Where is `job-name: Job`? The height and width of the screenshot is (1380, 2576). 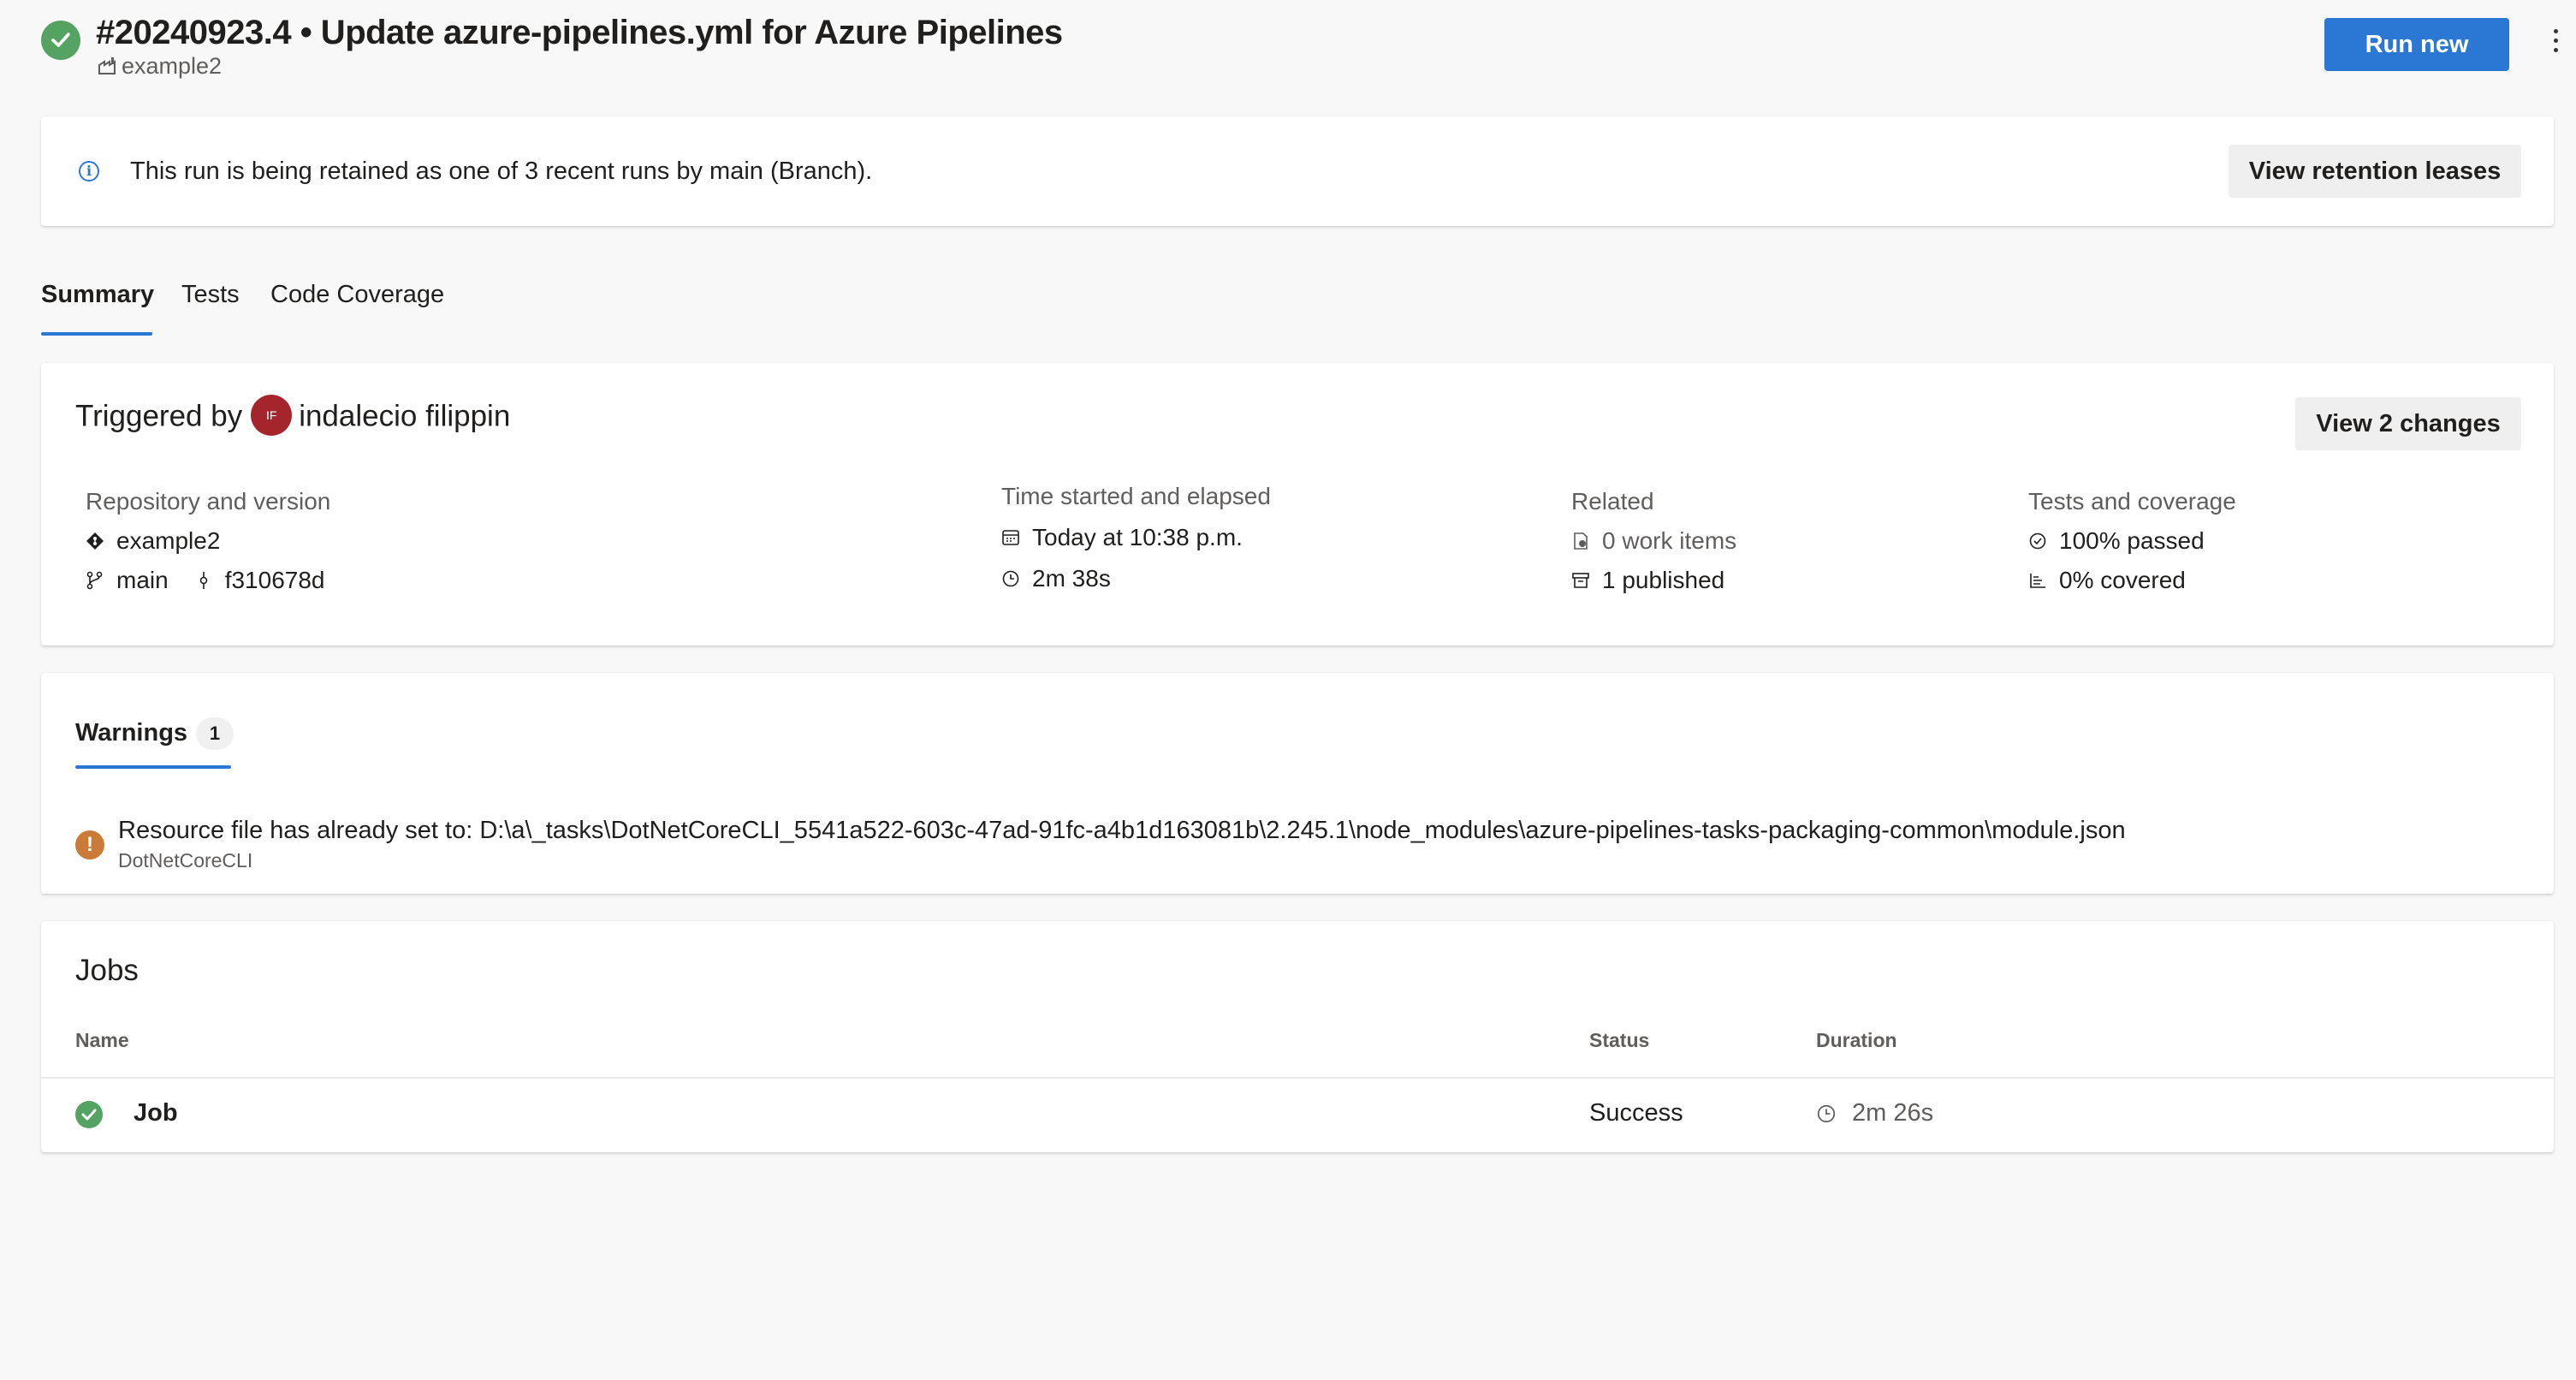 job-name: Job is located at coordinates (156, 1113).